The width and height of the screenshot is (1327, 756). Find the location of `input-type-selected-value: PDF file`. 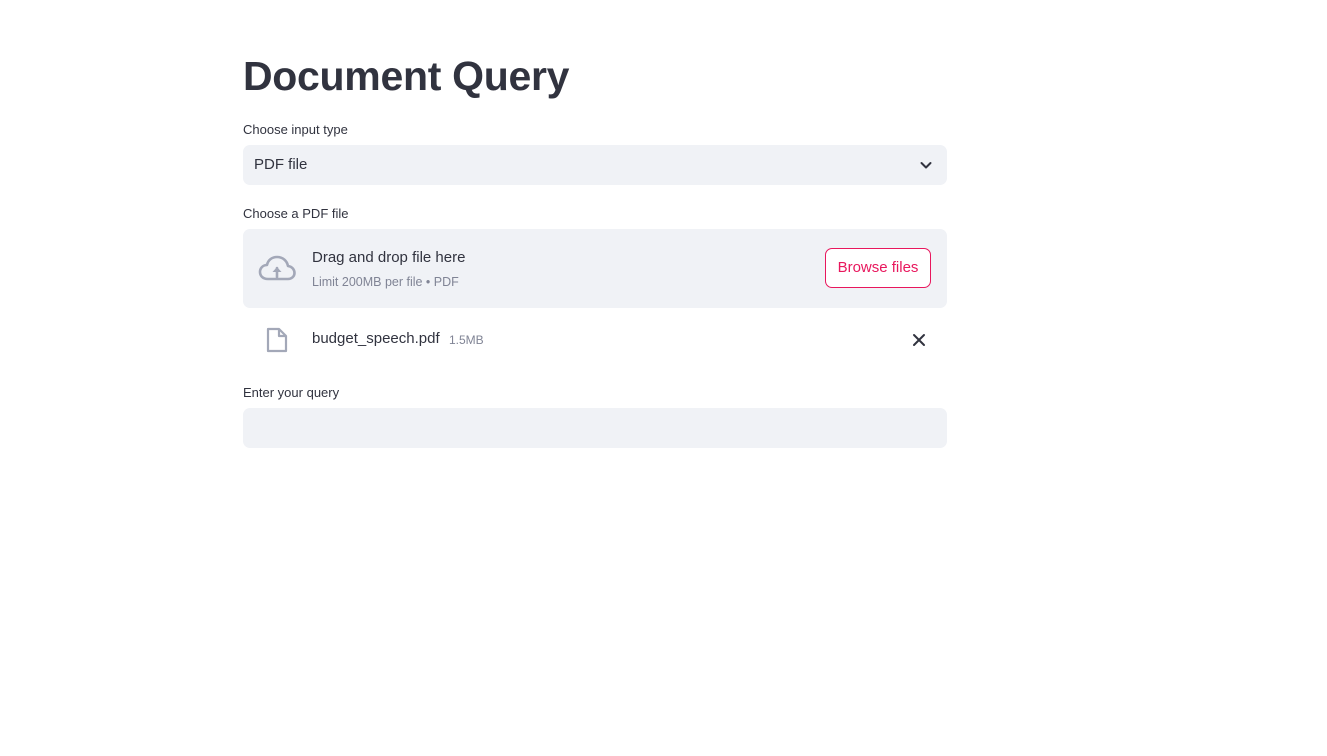

input-type-selected-value: PDF file is located at coordinates (281, 164).